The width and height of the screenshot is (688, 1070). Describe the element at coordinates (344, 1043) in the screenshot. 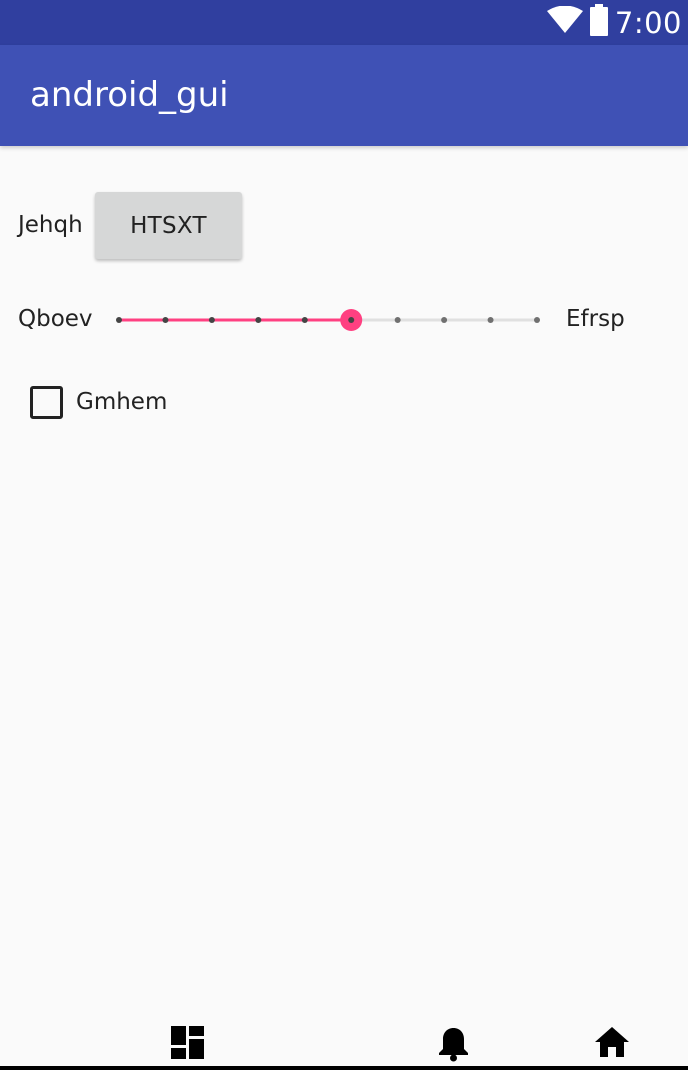

I see `bottom-nav-bar` at that location.